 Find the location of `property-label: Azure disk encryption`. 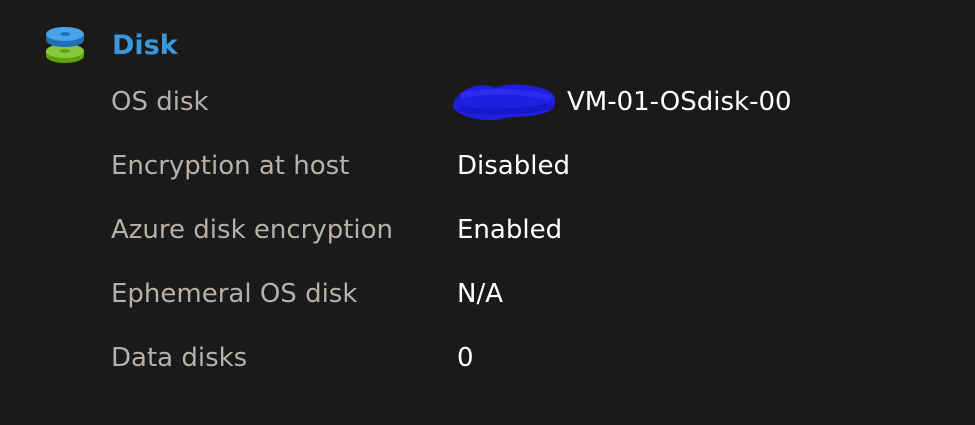

property-label: Azure disk encryption is located at coordinates (252, 230).